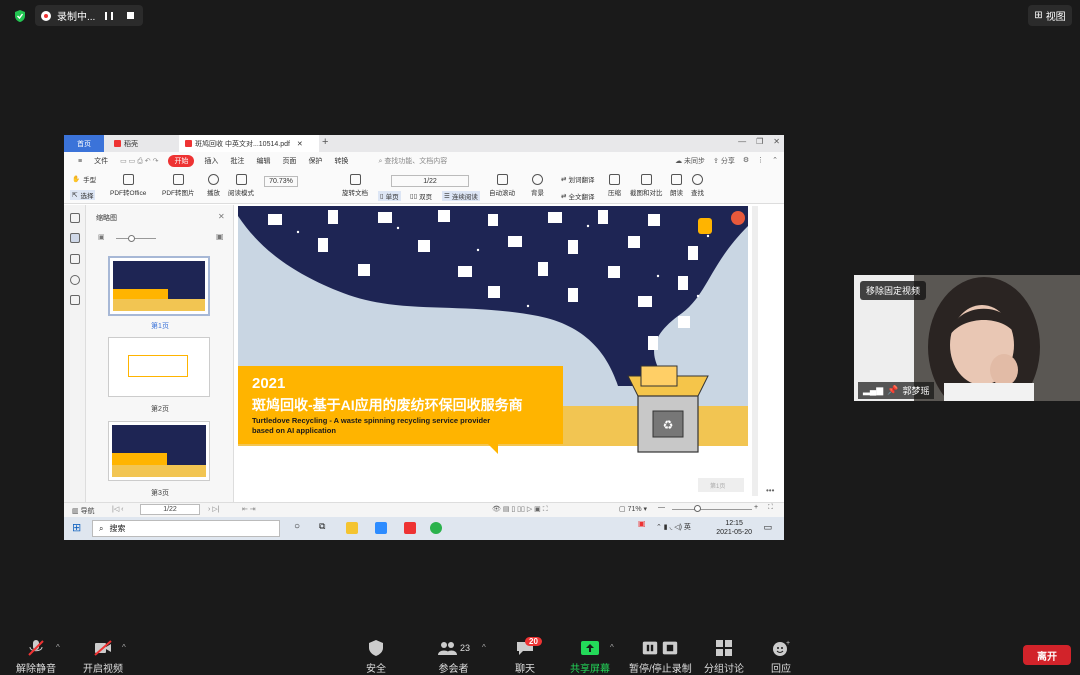  I want to click on close-tab-icon: ✕, so click(300, 144).